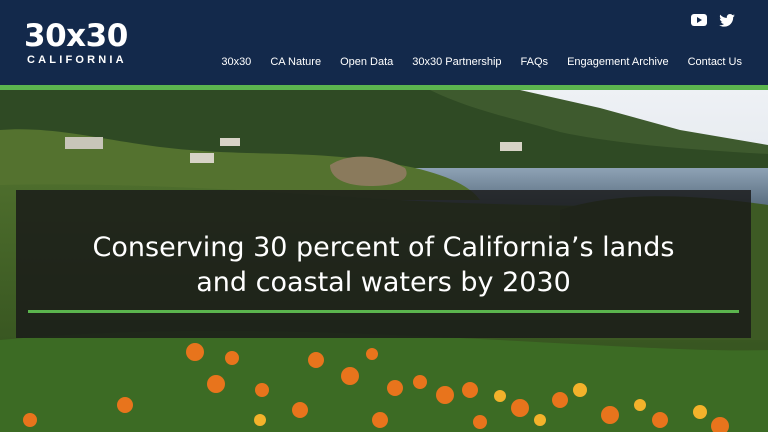  Describe the element at coordinates (456, 62) in the screenshot. I see `nav-item-partnership: 30x30 Partnership` at that location.